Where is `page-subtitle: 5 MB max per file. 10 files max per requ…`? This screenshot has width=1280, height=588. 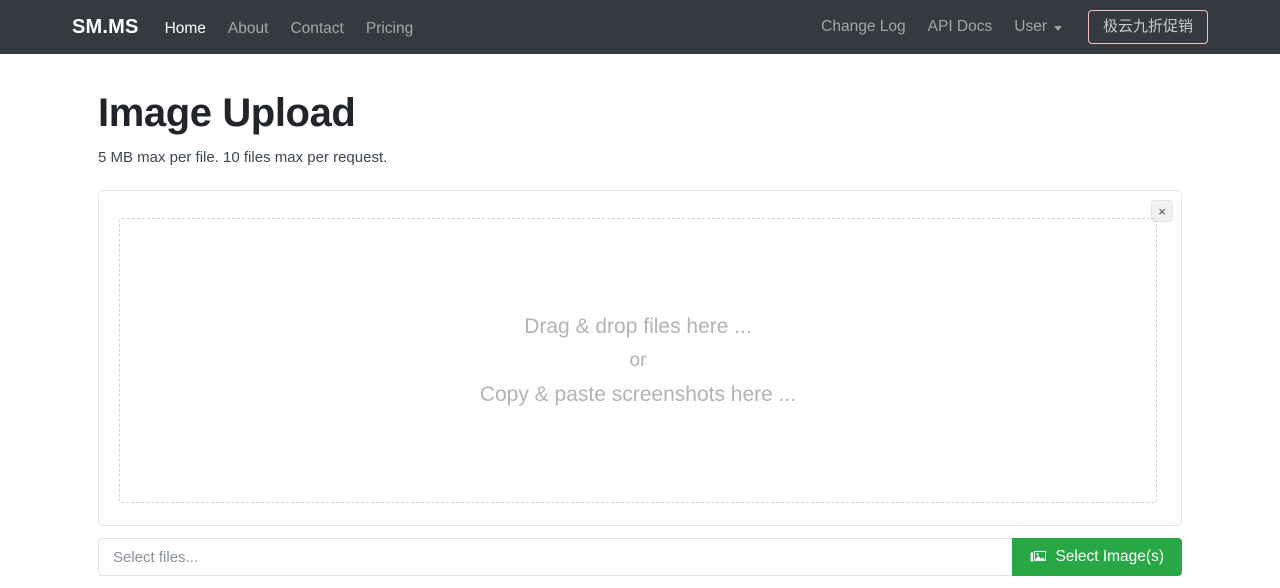 page-subtitle: 5 MB max per file. 10 files max per requ… is located at coordinates (243, 157).